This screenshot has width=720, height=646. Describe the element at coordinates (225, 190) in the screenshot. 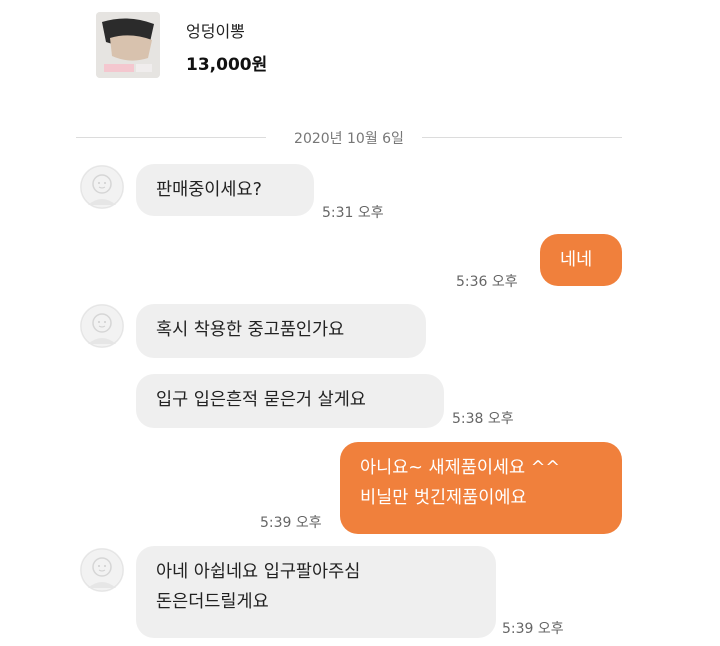

I see `message-bubble-incoming: 판매중이세요?` at that location.